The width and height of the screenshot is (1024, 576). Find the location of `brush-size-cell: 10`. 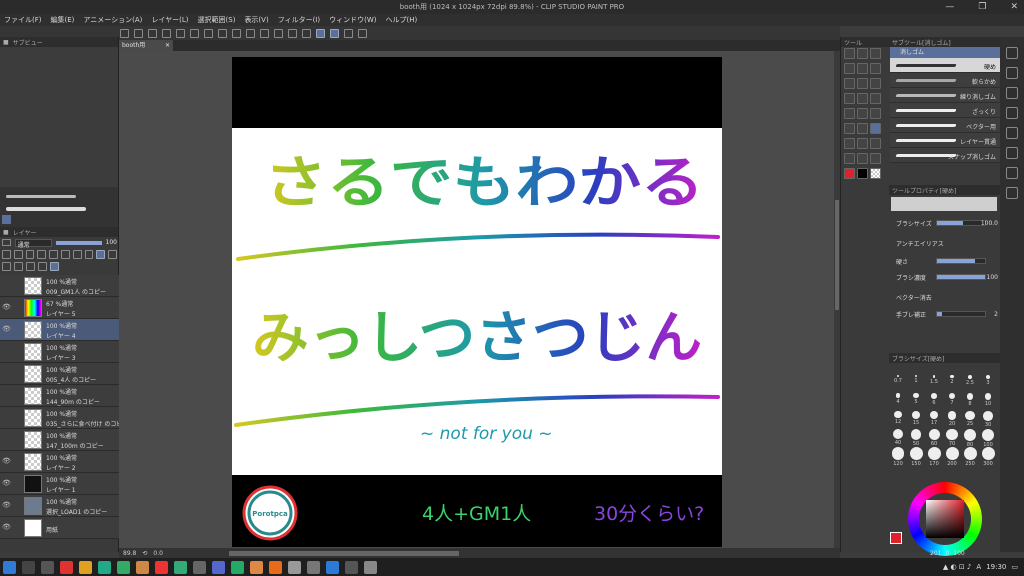

brush-size-cell: 10 is located at coordinates (988, 400).